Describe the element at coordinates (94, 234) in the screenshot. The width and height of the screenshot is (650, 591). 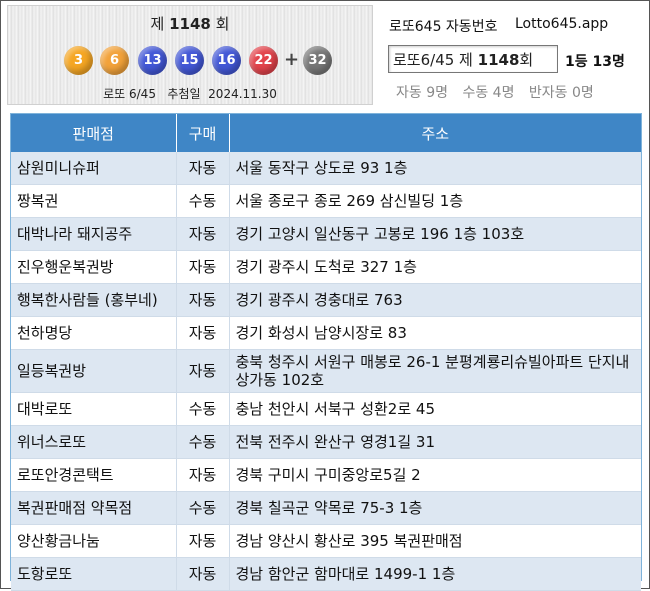
I see `store-name: 대박나라 돼지공주` at that location.